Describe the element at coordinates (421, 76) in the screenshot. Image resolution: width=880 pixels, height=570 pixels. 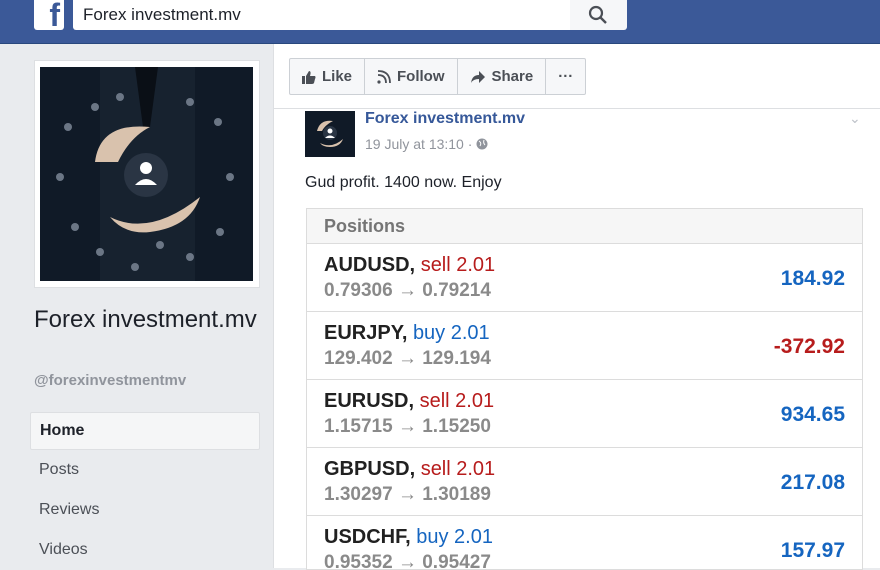
I see `follow-label: Follow` at that location.